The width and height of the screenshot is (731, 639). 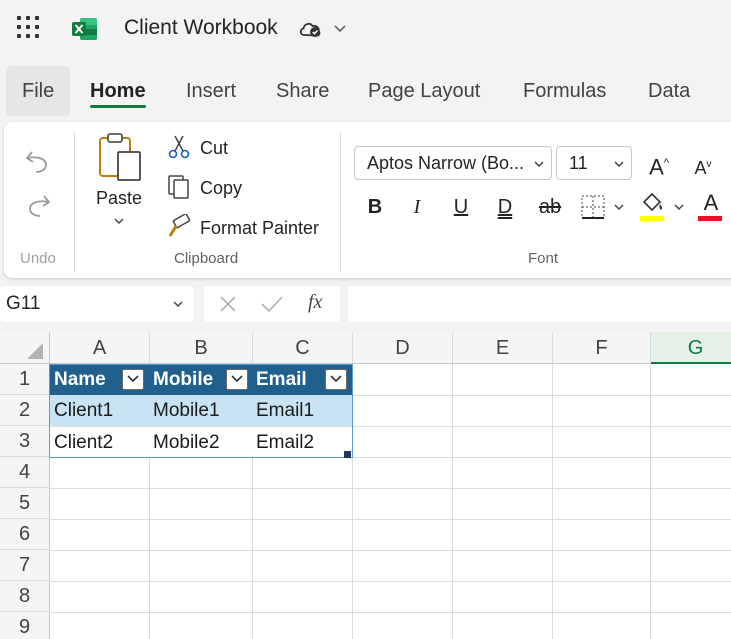 What do you see at coordinates (691, 348) in the screenshot?
I see `column-header-g: G` at bounding box center [691, 348].